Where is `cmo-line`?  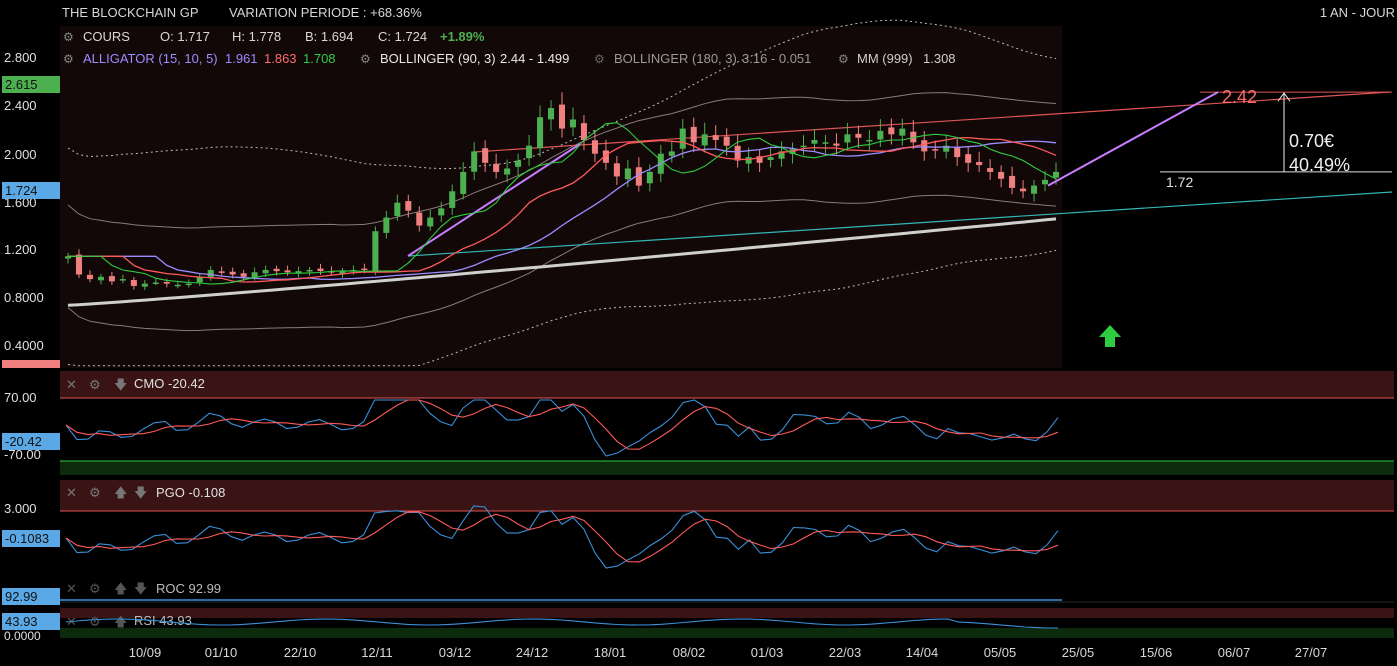 cmo-line is located at coordinates (562, 428).